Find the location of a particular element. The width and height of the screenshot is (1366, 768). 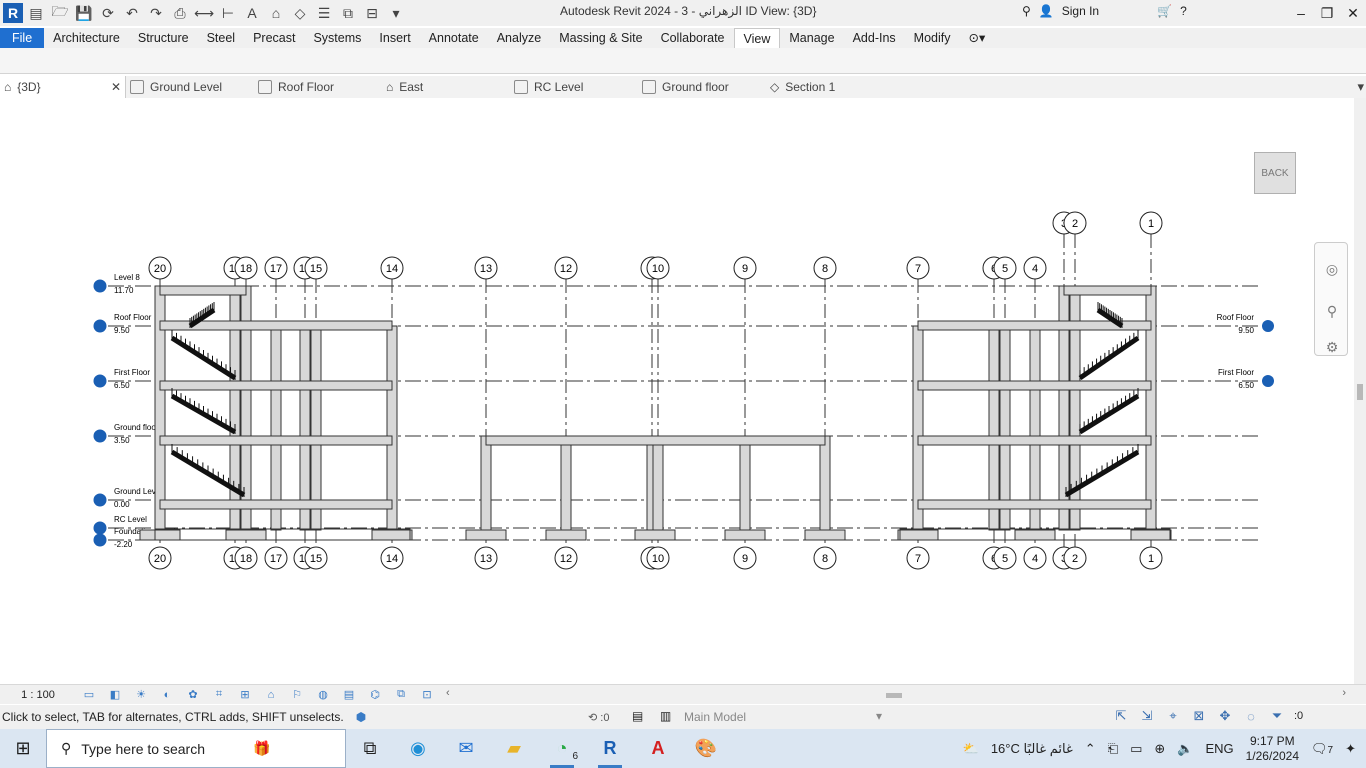

view-cube-face-label: BACK is located at coordinates (1274, 173).